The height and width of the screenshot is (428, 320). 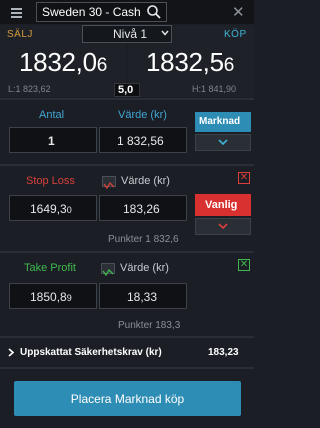 What do you see at coordinates (52, 115) in the screenshot?
I see `quantity-label: Antal` at bounding box center [52, 115].